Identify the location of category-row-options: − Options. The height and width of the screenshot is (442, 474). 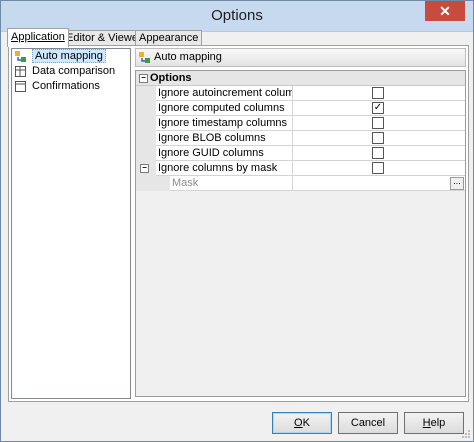
(300, 78).